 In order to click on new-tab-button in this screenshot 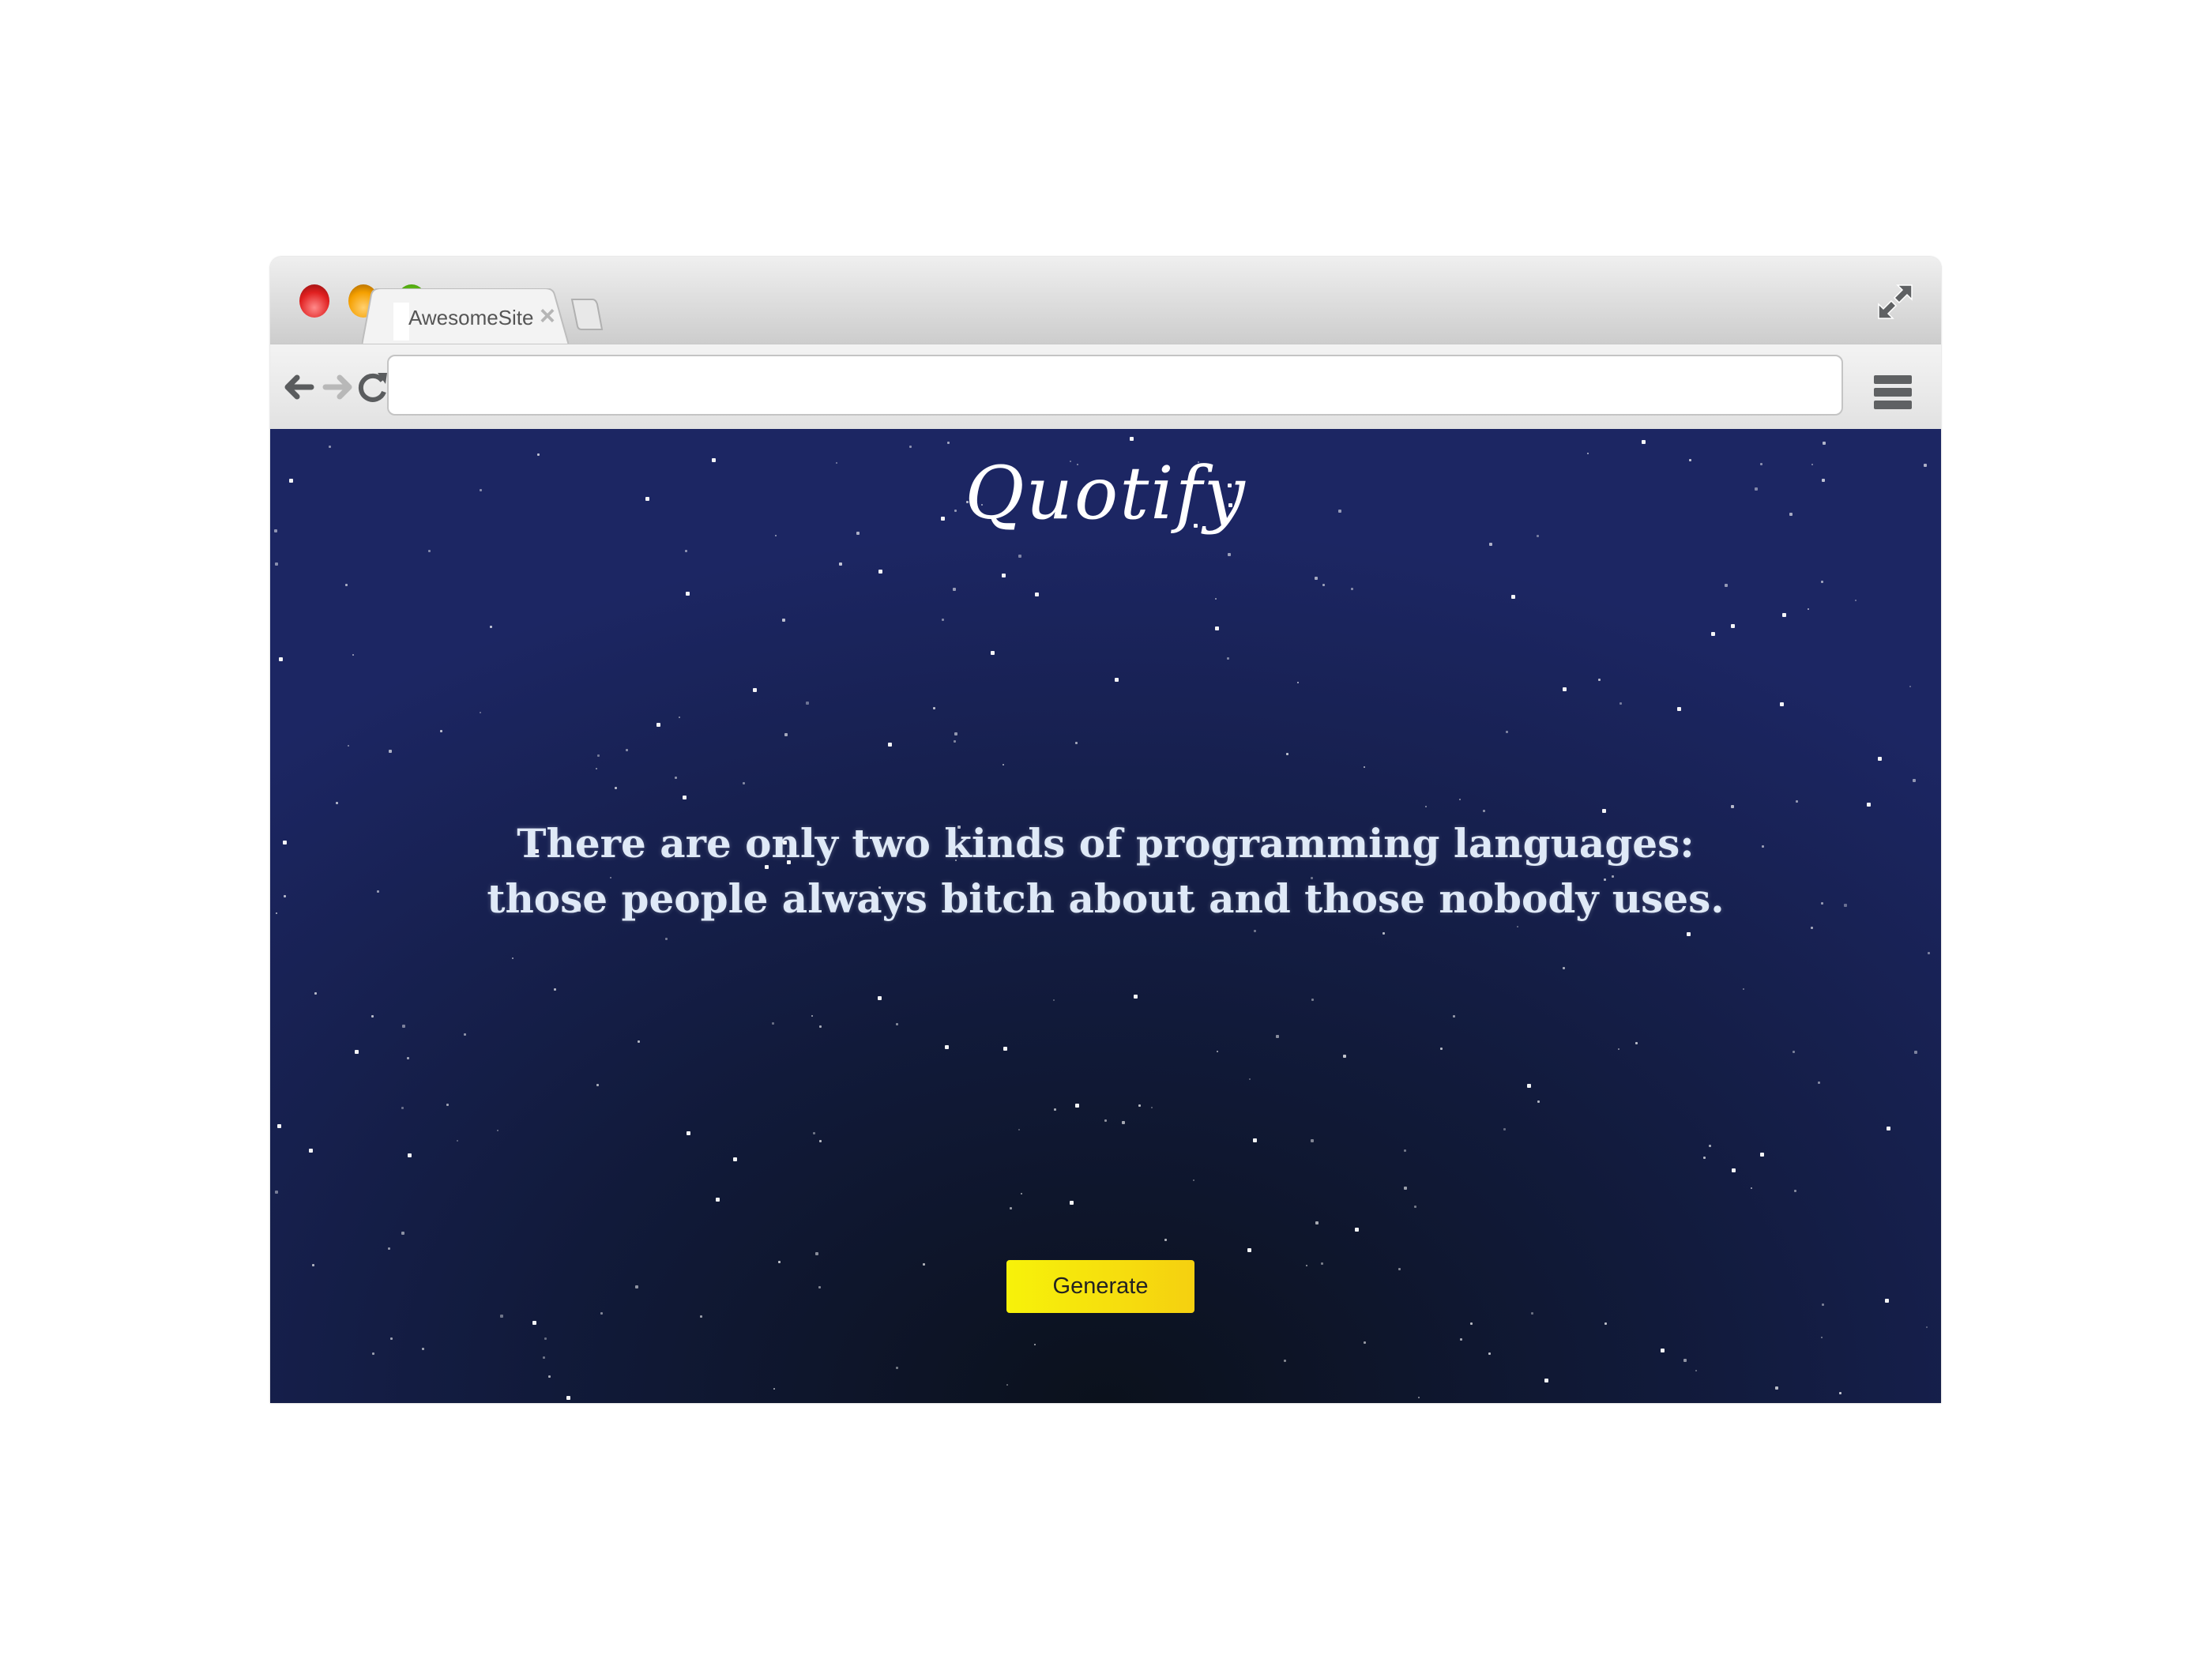, I will do `click(587, 315)`.